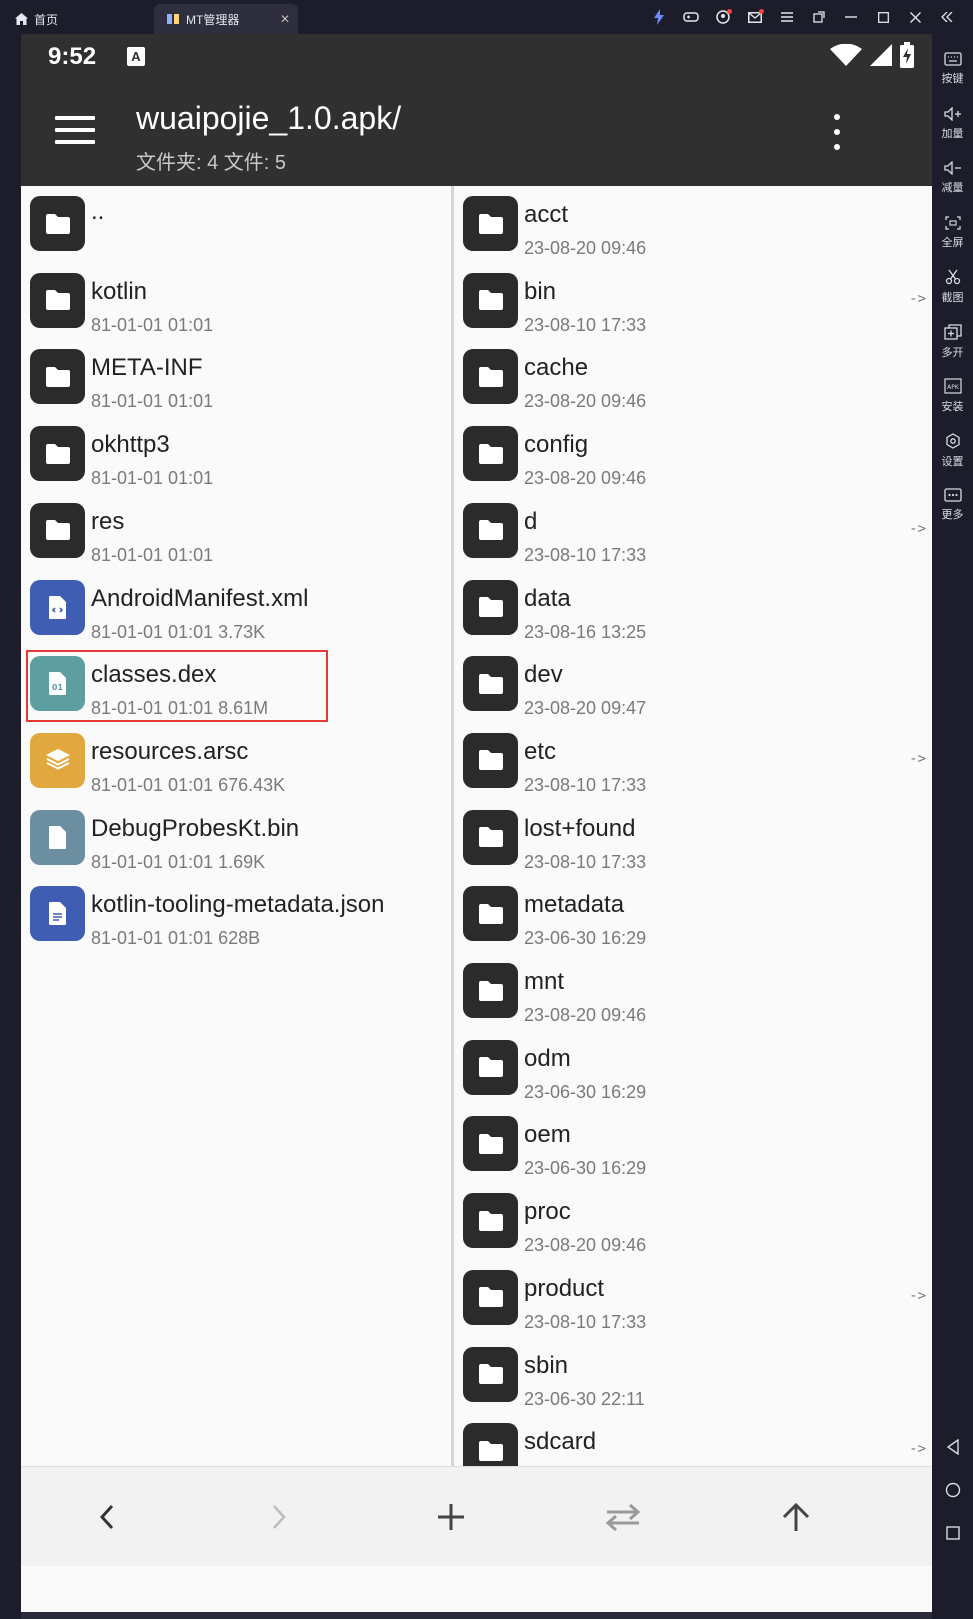  I want to click on android-home-button, so click(952, 1490).